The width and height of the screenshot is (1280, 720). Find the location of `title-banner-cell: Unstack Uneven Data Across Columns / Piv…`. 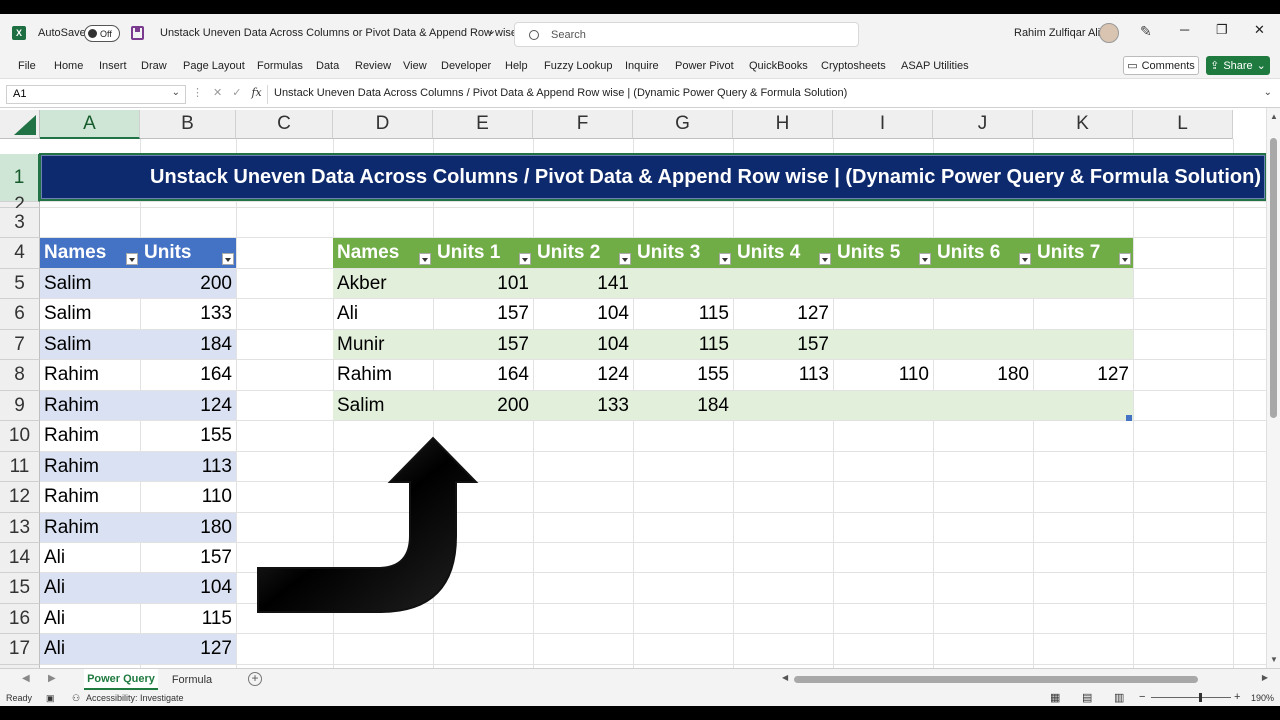

title-banner-cell: Unstack Uneven Data Across Columns / Piv… is located at coordinates (653, 177).